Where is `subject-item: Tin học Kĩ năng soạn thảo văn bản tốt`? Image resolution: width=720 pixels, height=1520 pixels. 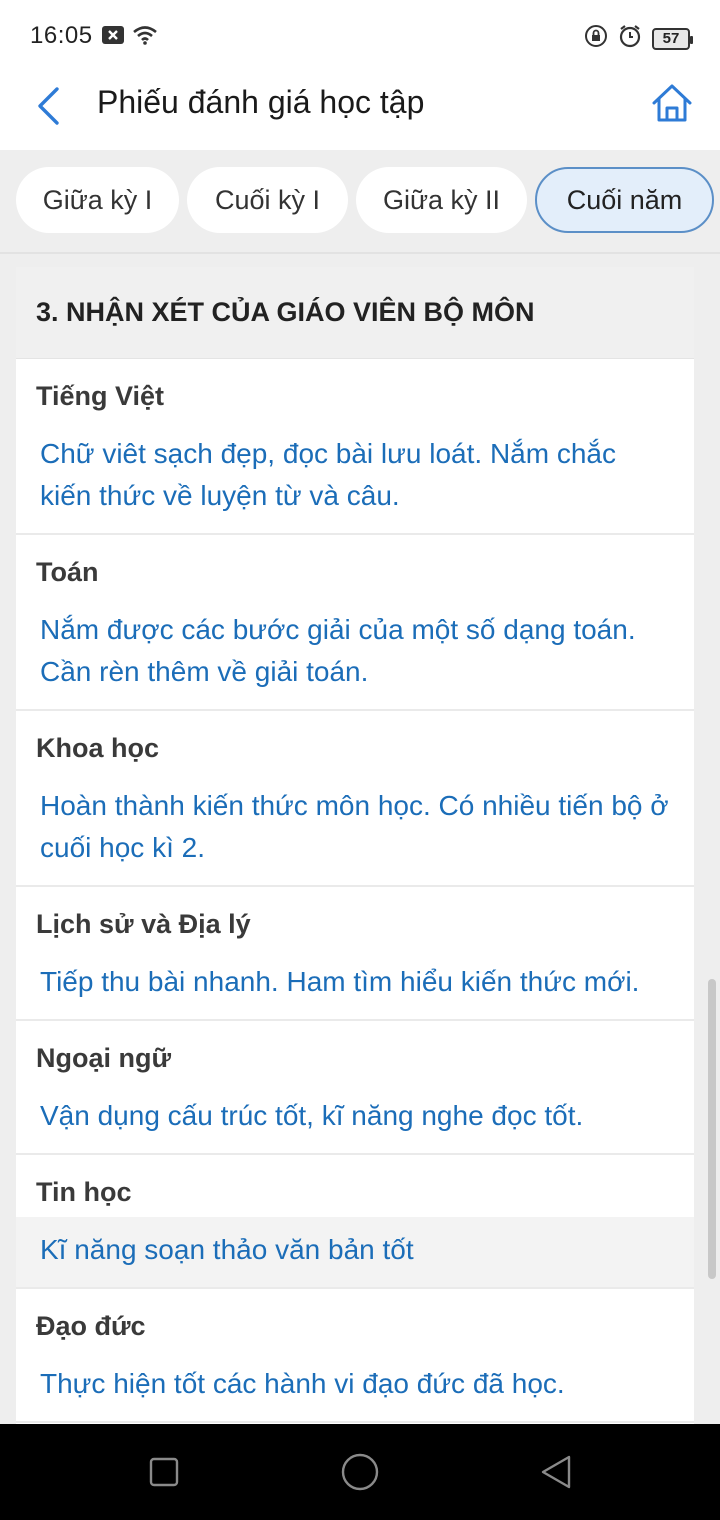 subject-item: Tin học Kĩ năng soạn thảo văn bản tốt is located at coordinates (355, 1222).